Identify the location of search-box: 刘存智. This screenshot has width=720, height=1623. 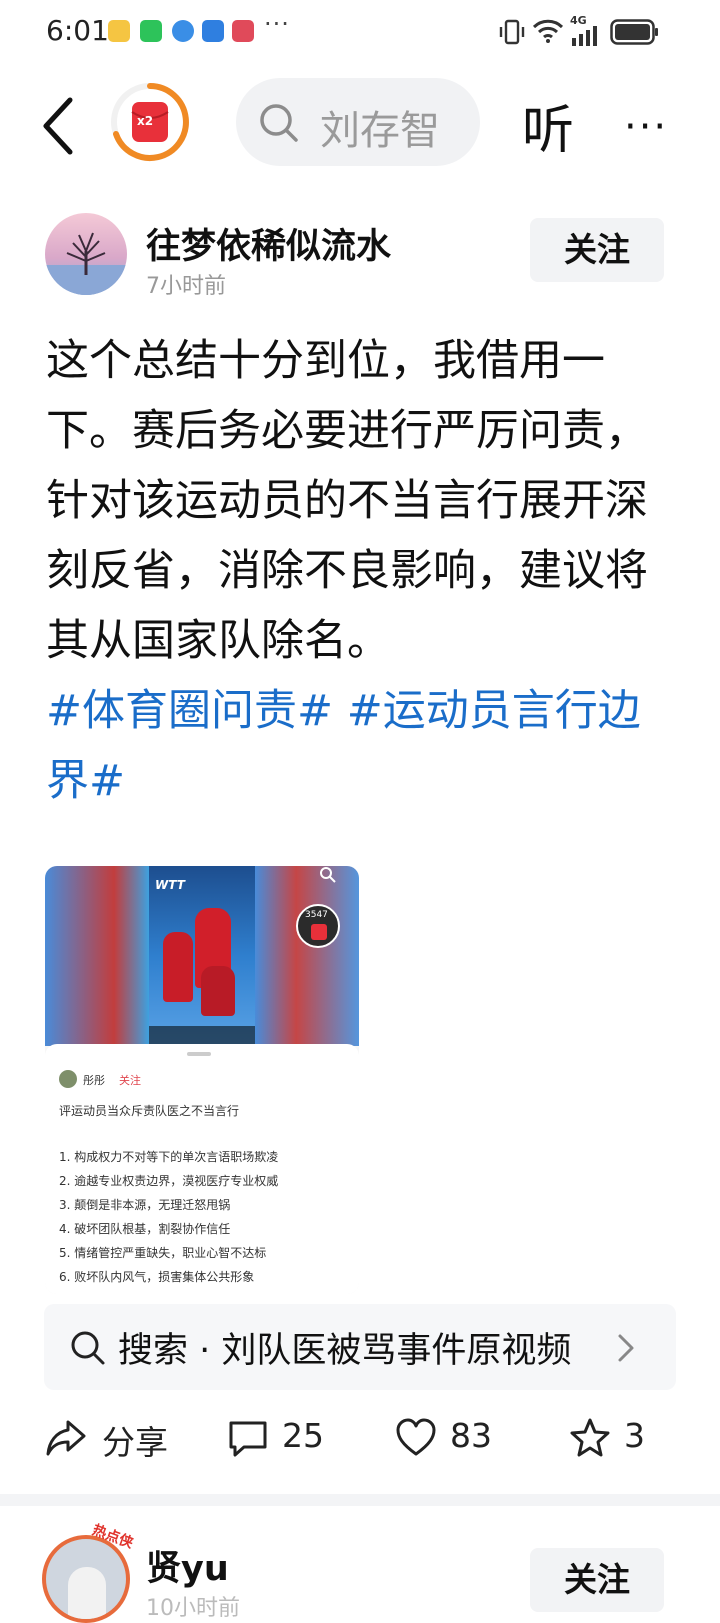
(358, 122).